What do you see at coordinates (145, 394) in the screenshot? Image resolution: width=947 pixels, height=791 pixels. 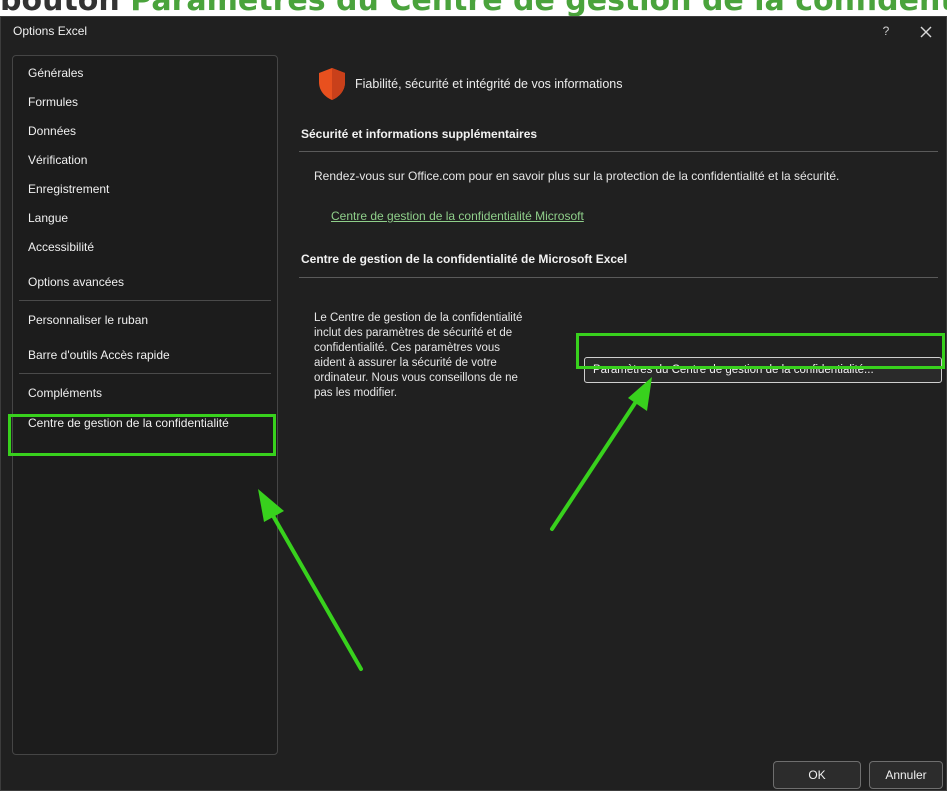 I see `sidebar-item-complements: Compléments` at bounding box center [145, 394].